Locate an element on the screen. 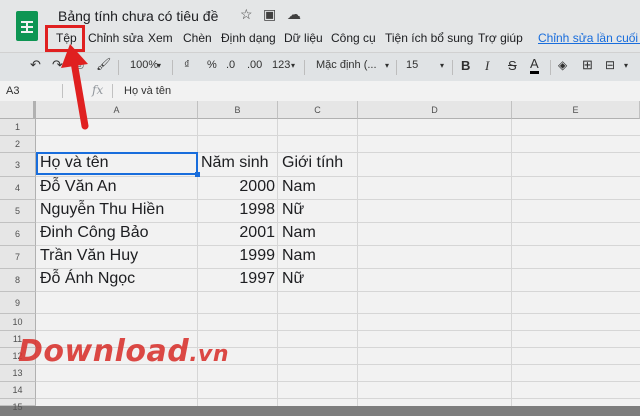 The height and width of the screenshot is (416, 640). row-header-15: 15 is located at coordinates (18, 405).